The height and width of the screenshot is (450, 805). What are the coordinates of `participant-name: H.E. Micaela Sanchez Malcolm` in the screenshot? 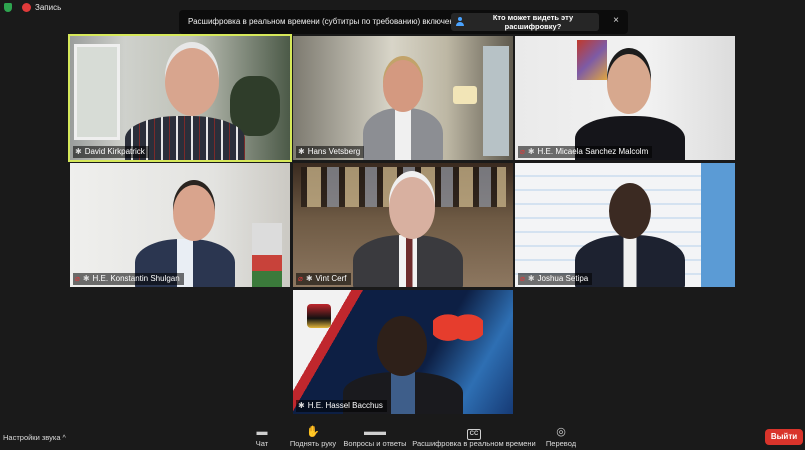 It's located at (593, 151).